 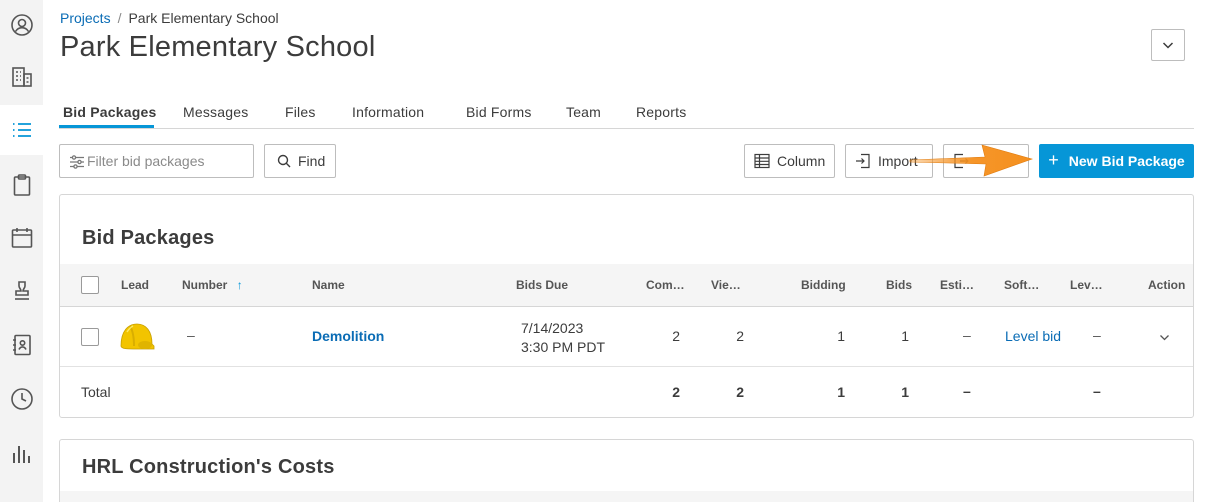 I want to click on tab-messages: Messages, so click(x=215, y=112).